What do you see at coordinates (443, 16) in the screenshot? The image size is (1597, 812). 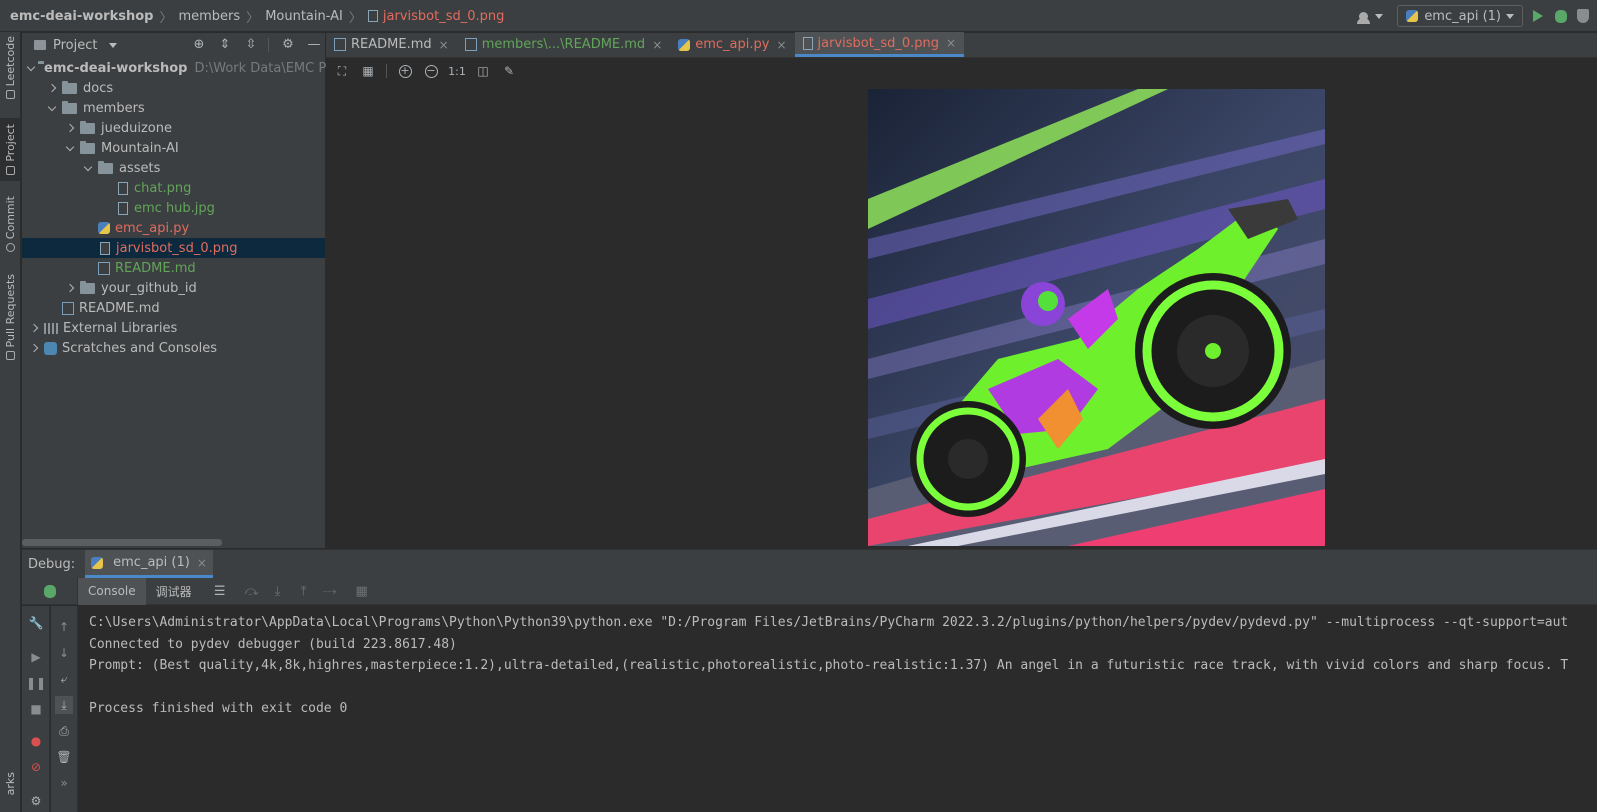 I see `breadcrumb-current-file: jarvisbot_sd_0.png` at bounding box center [443, 16].